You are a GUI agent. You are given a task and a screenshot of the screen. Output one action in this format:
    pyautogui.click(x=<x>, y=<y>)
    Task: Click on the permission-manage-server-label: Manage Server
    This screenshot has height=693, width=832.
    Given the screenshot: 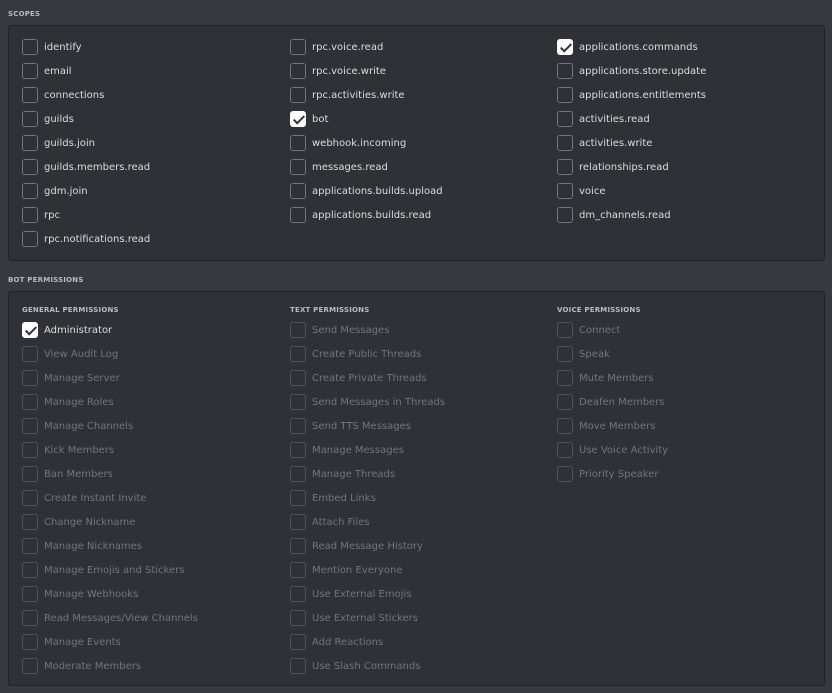 What is the action you would take?
    pyautogui.click(x=82, y=378)
    